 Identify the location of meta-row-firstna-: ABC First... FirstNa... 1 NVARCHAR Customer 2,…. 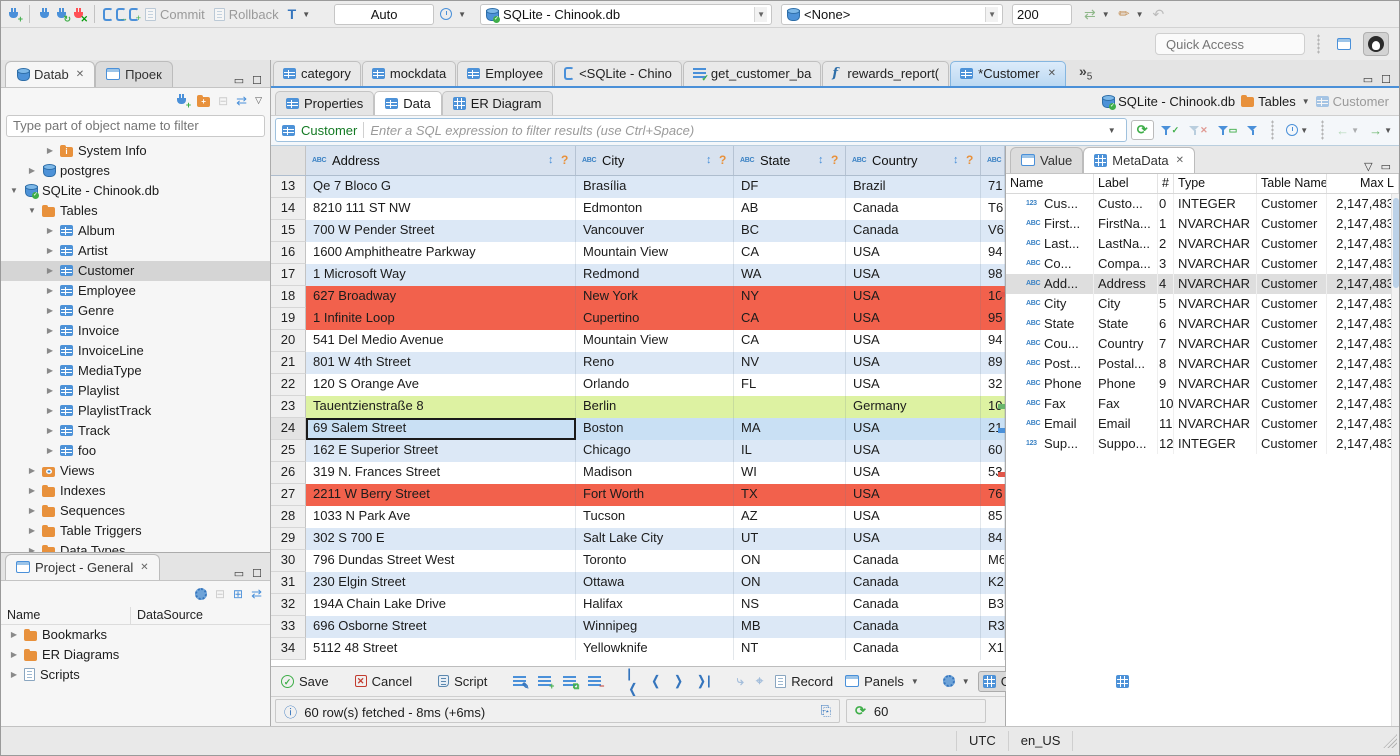
(1202, 223).